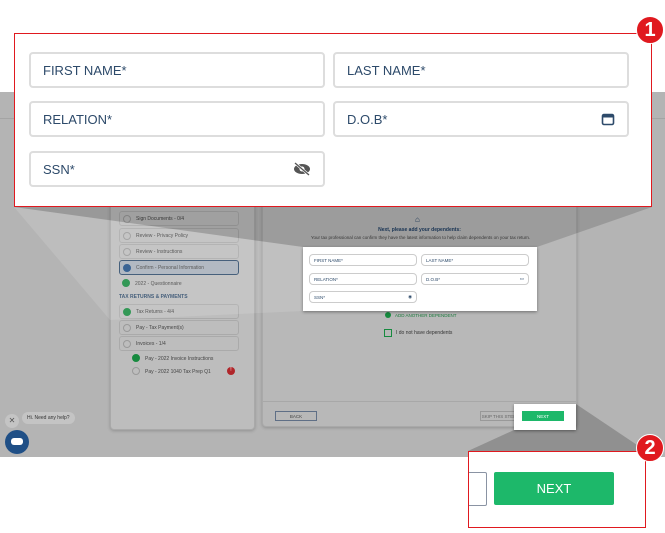  I want to click on next-button-highlight: NEXT, so click(545, 417).